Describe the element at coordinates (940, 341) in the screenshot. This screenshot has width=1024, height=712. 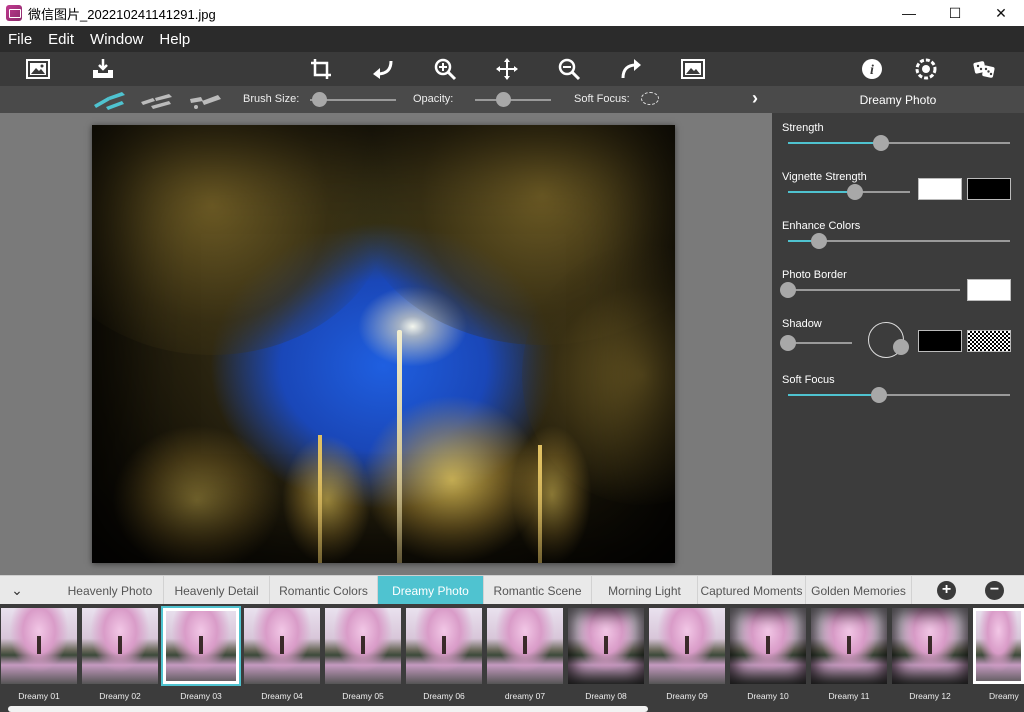
I see `shadow-color-swatch` at that location.